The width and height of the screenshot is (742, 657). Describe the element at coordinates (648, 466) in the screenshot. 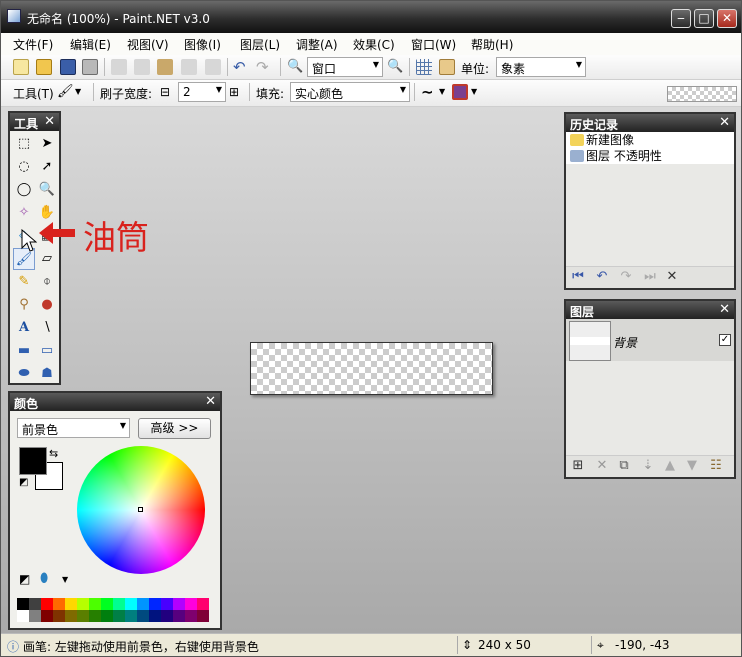

I see `merge-layer-down-icon: ⇣` at that location.